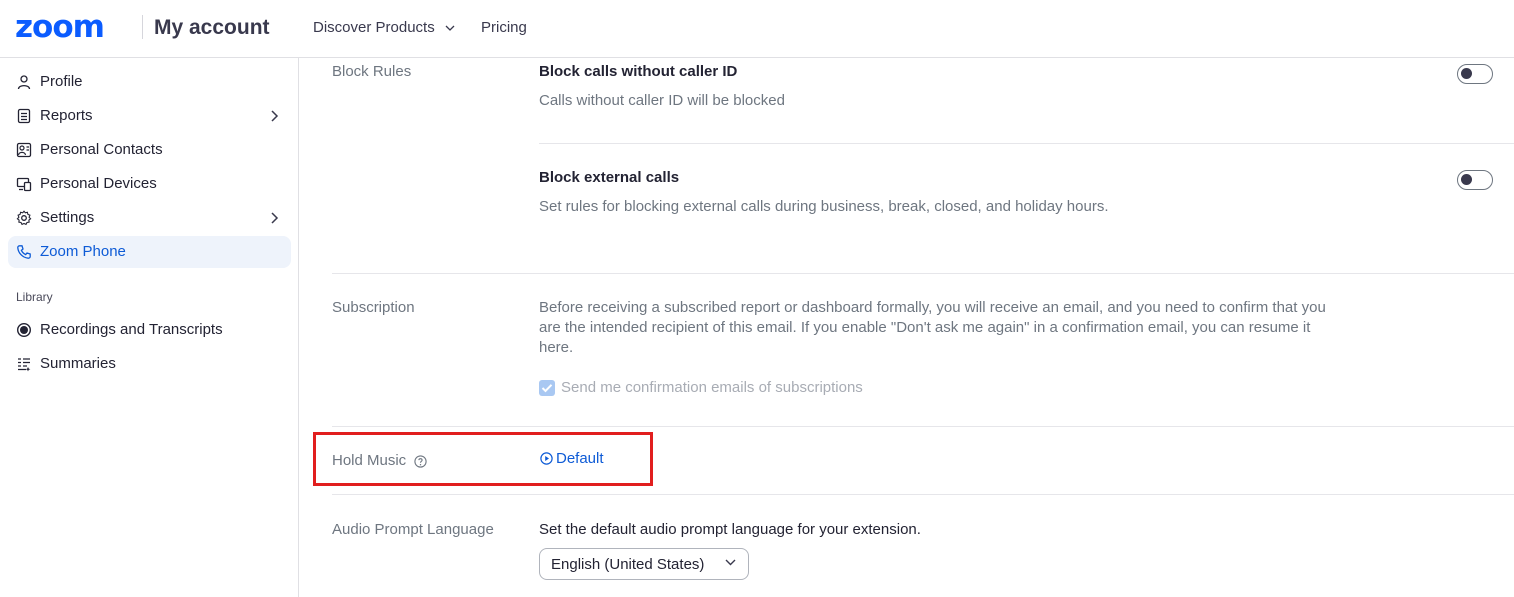 This screenshot has height=597, width=1514. I want to click on checkmark-icon, so click(547, 388).